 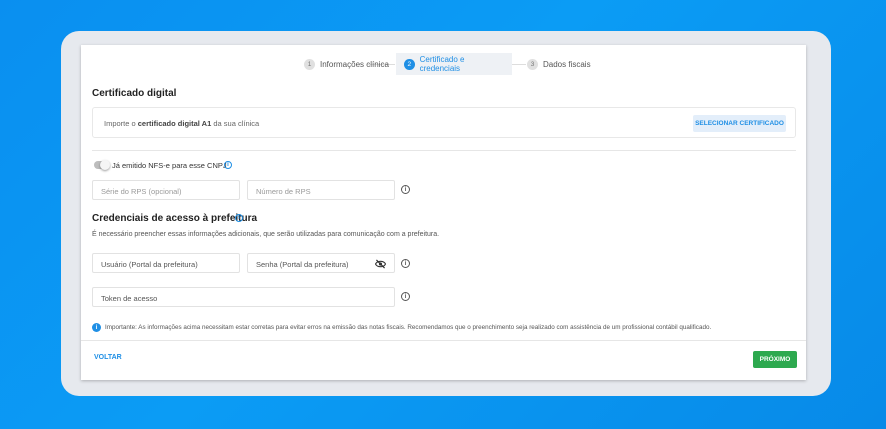 I want to click on step-number: 3, so click(x=532, y=64).